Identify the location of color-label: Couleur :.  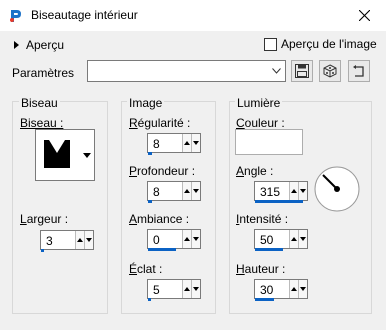
(260, 123).